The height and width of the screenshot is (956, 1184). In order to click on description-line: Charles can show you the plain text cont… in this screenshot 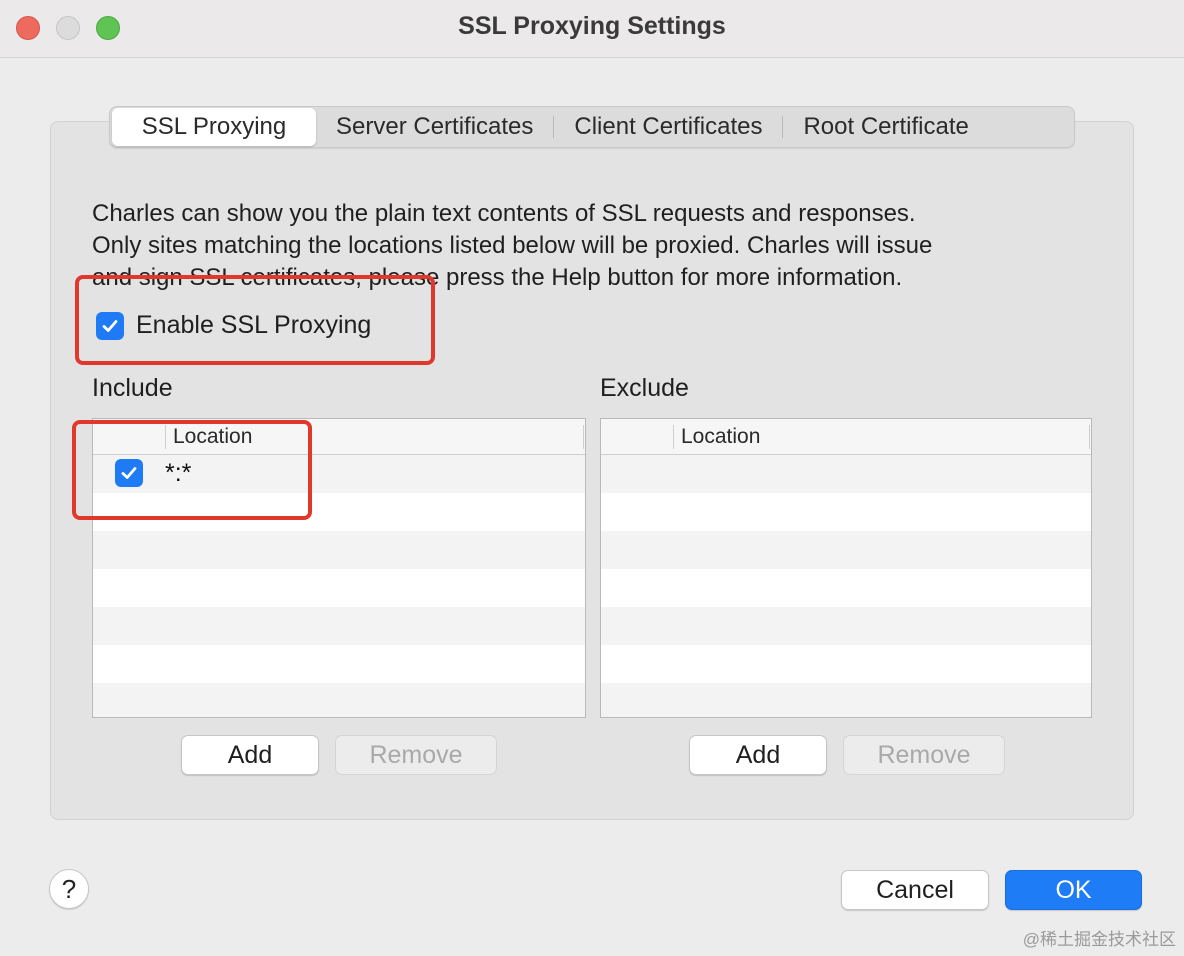, I will do `click(504, 213)`.